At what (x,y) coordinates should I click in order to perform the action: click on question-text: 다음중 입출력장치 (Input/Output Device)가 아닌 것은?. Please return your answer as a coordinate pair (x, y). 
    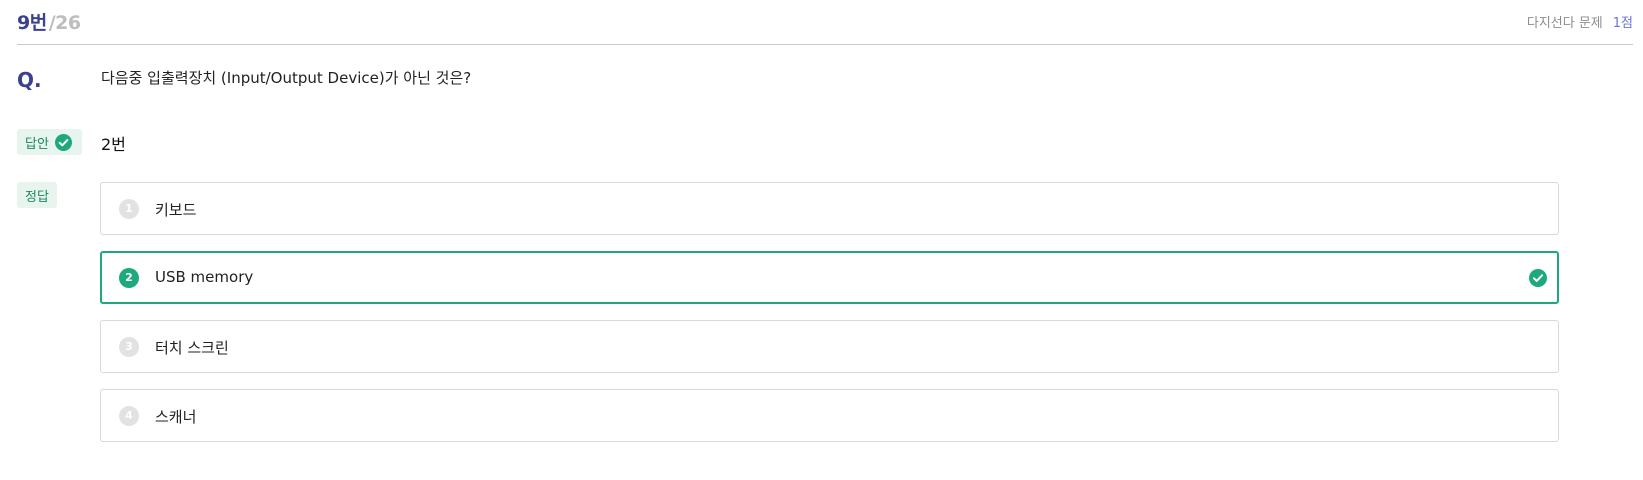
    Looking at the image, I should click on (286, 78).